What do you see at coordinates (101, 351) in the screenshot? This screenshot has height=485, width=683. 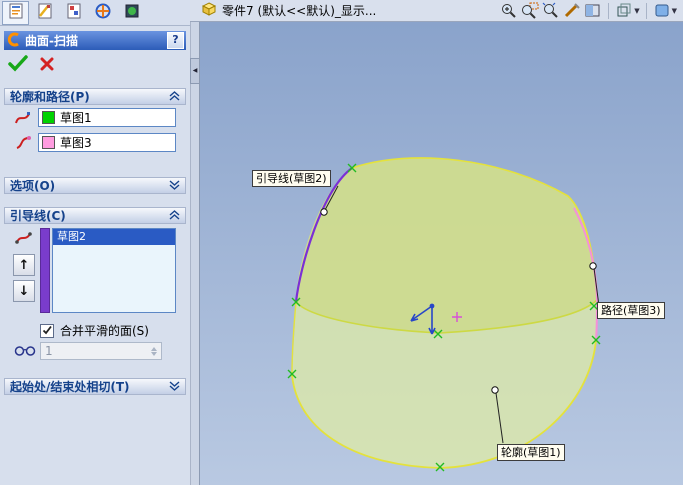 I see `show-sections-spinner: 1` at bounding box center [101, 351].